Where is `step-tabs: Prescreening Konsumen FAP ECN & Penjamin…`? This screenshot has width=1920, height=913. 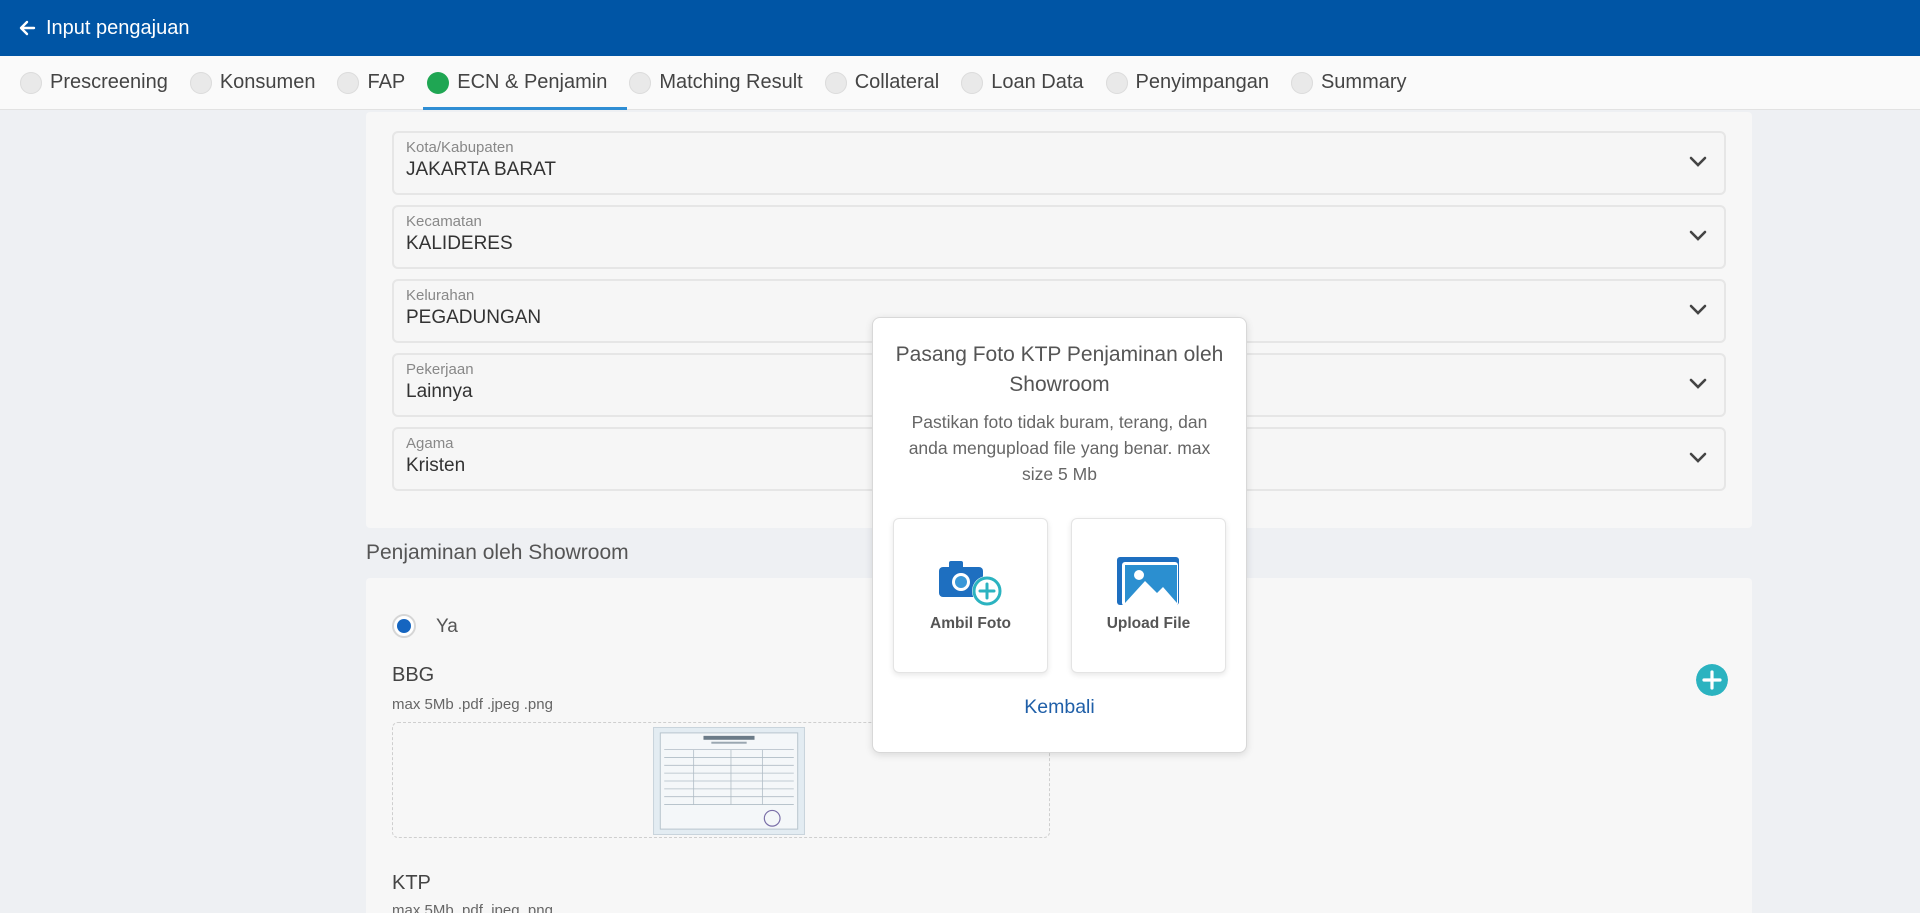
step-tabs: Prescreening Konsumen FAP ECN & Penjamin… is located at coordinates (960, 83).